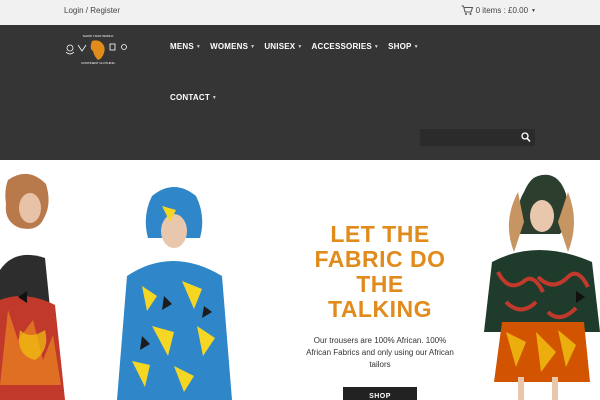 The width and height of the screenshot is (600, 400). Describe the element at coordinates (345, 46) in the screenshot. I see `nav-accessories: ACCESSORIES ▼` at that location.